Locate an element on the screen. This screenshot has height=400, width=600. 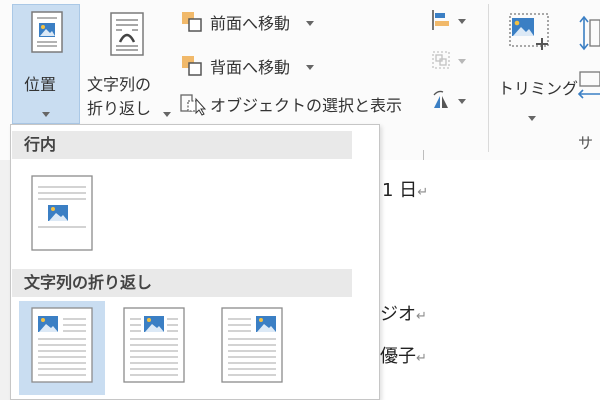
crop-label: トリミング is located at coordinates (538, 88).